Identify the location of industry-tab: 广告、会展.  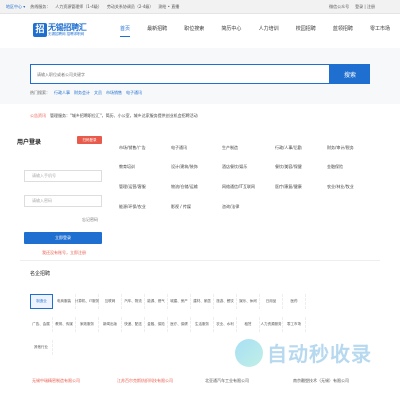
(41, 324).